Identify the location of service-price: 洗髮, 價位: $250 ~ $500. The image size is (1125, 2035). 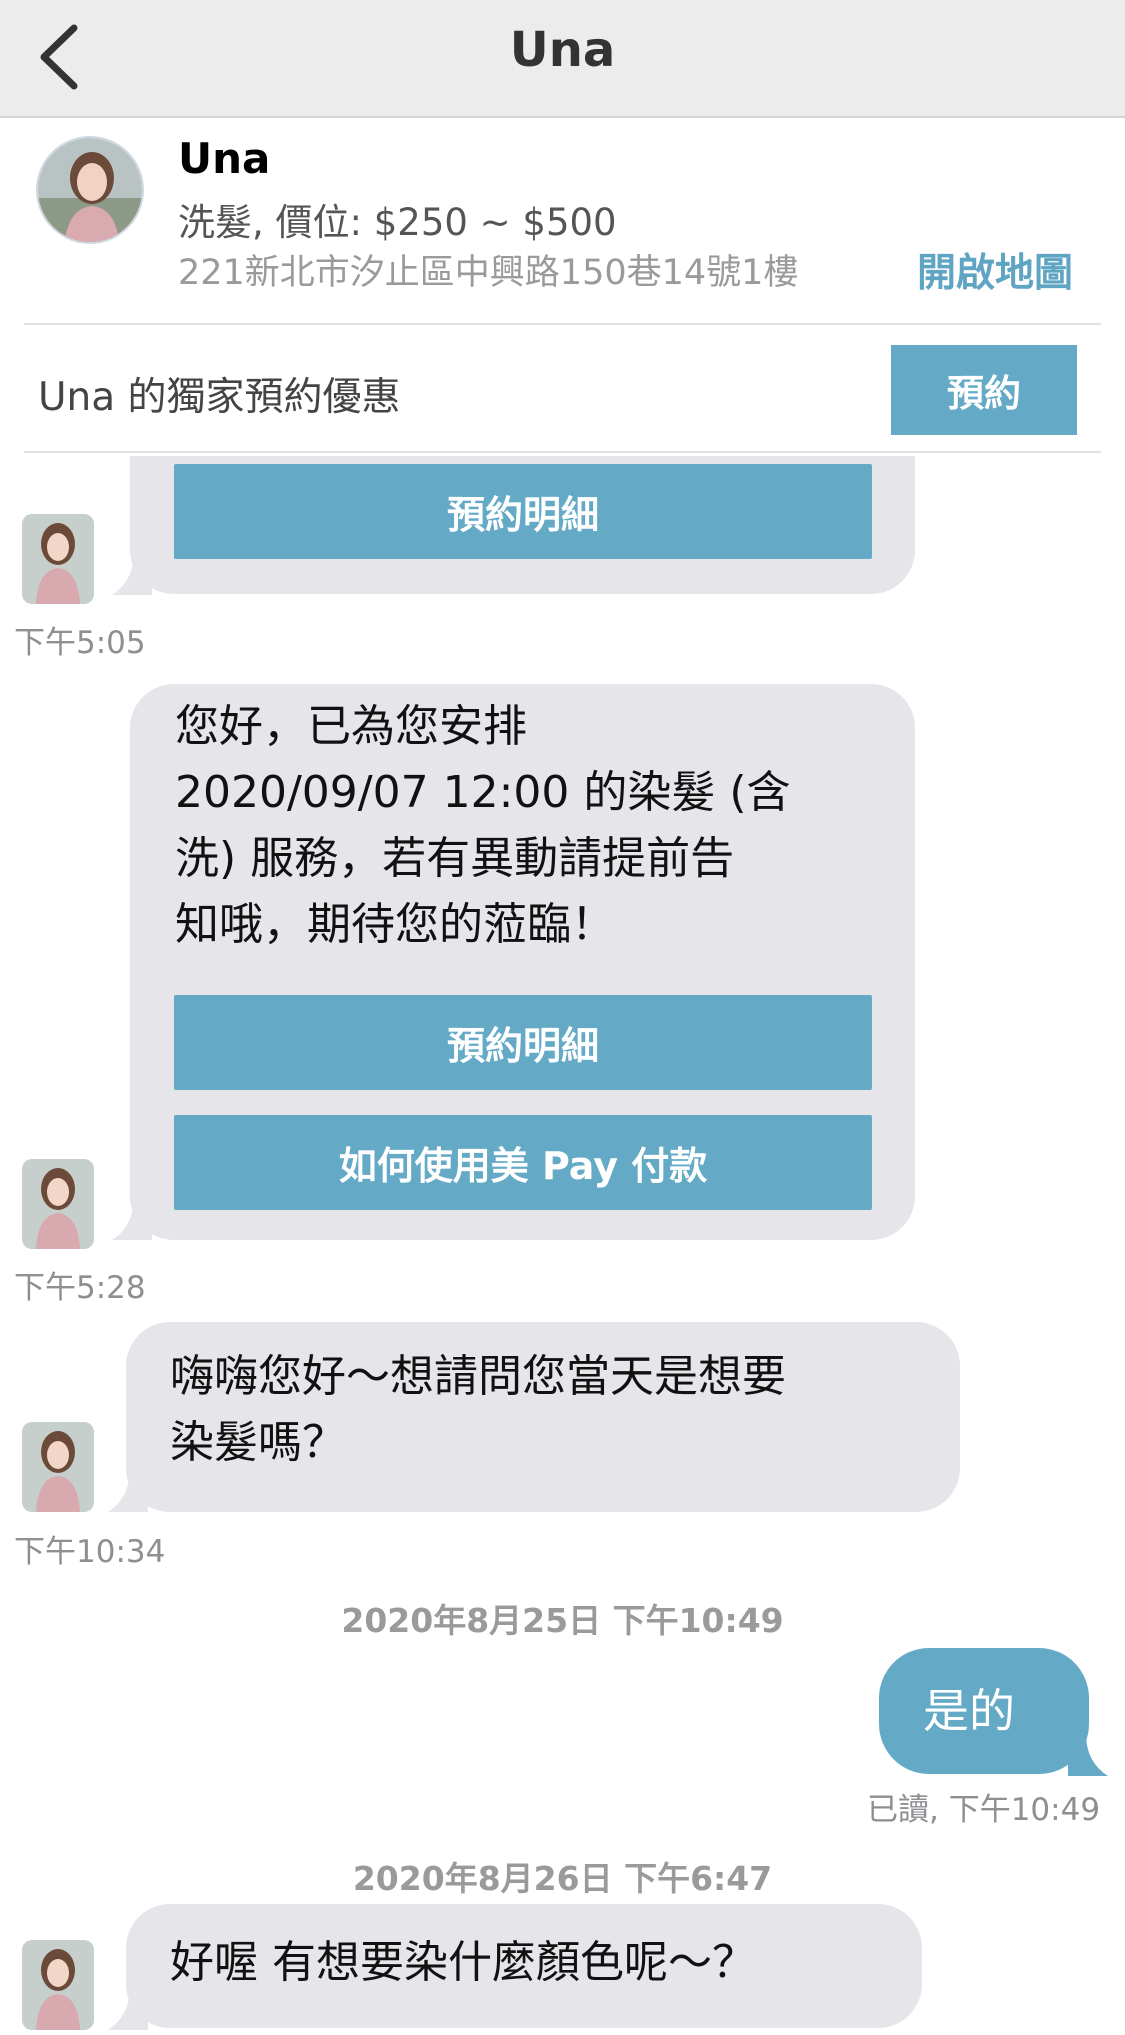
(397, 222).